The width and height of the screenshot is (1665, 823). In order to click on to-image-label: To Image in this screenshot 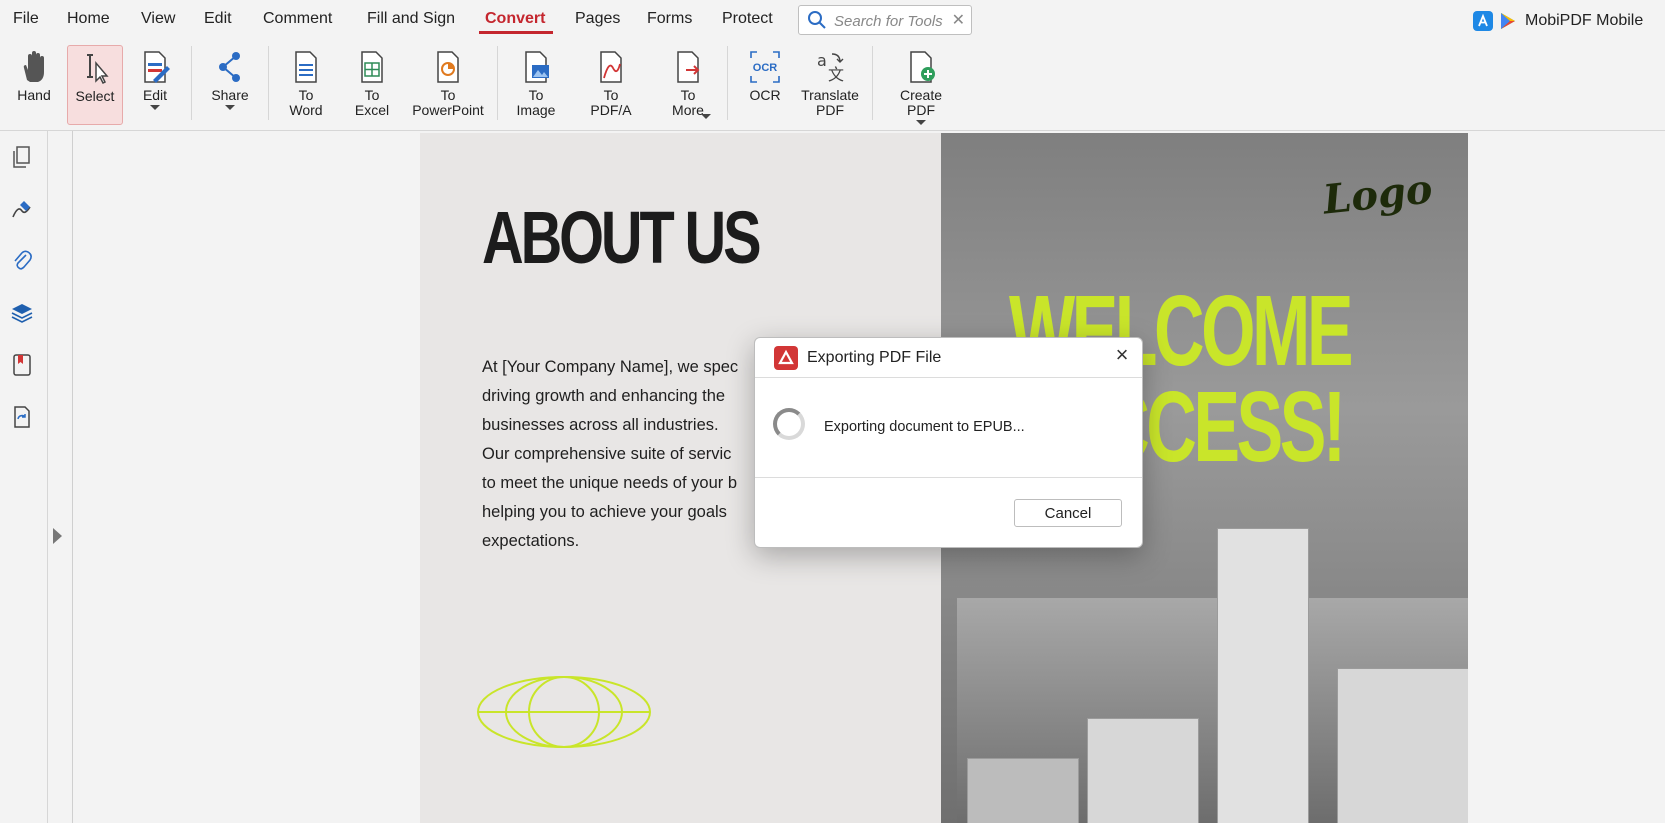, I will do `click(536, 102)`.